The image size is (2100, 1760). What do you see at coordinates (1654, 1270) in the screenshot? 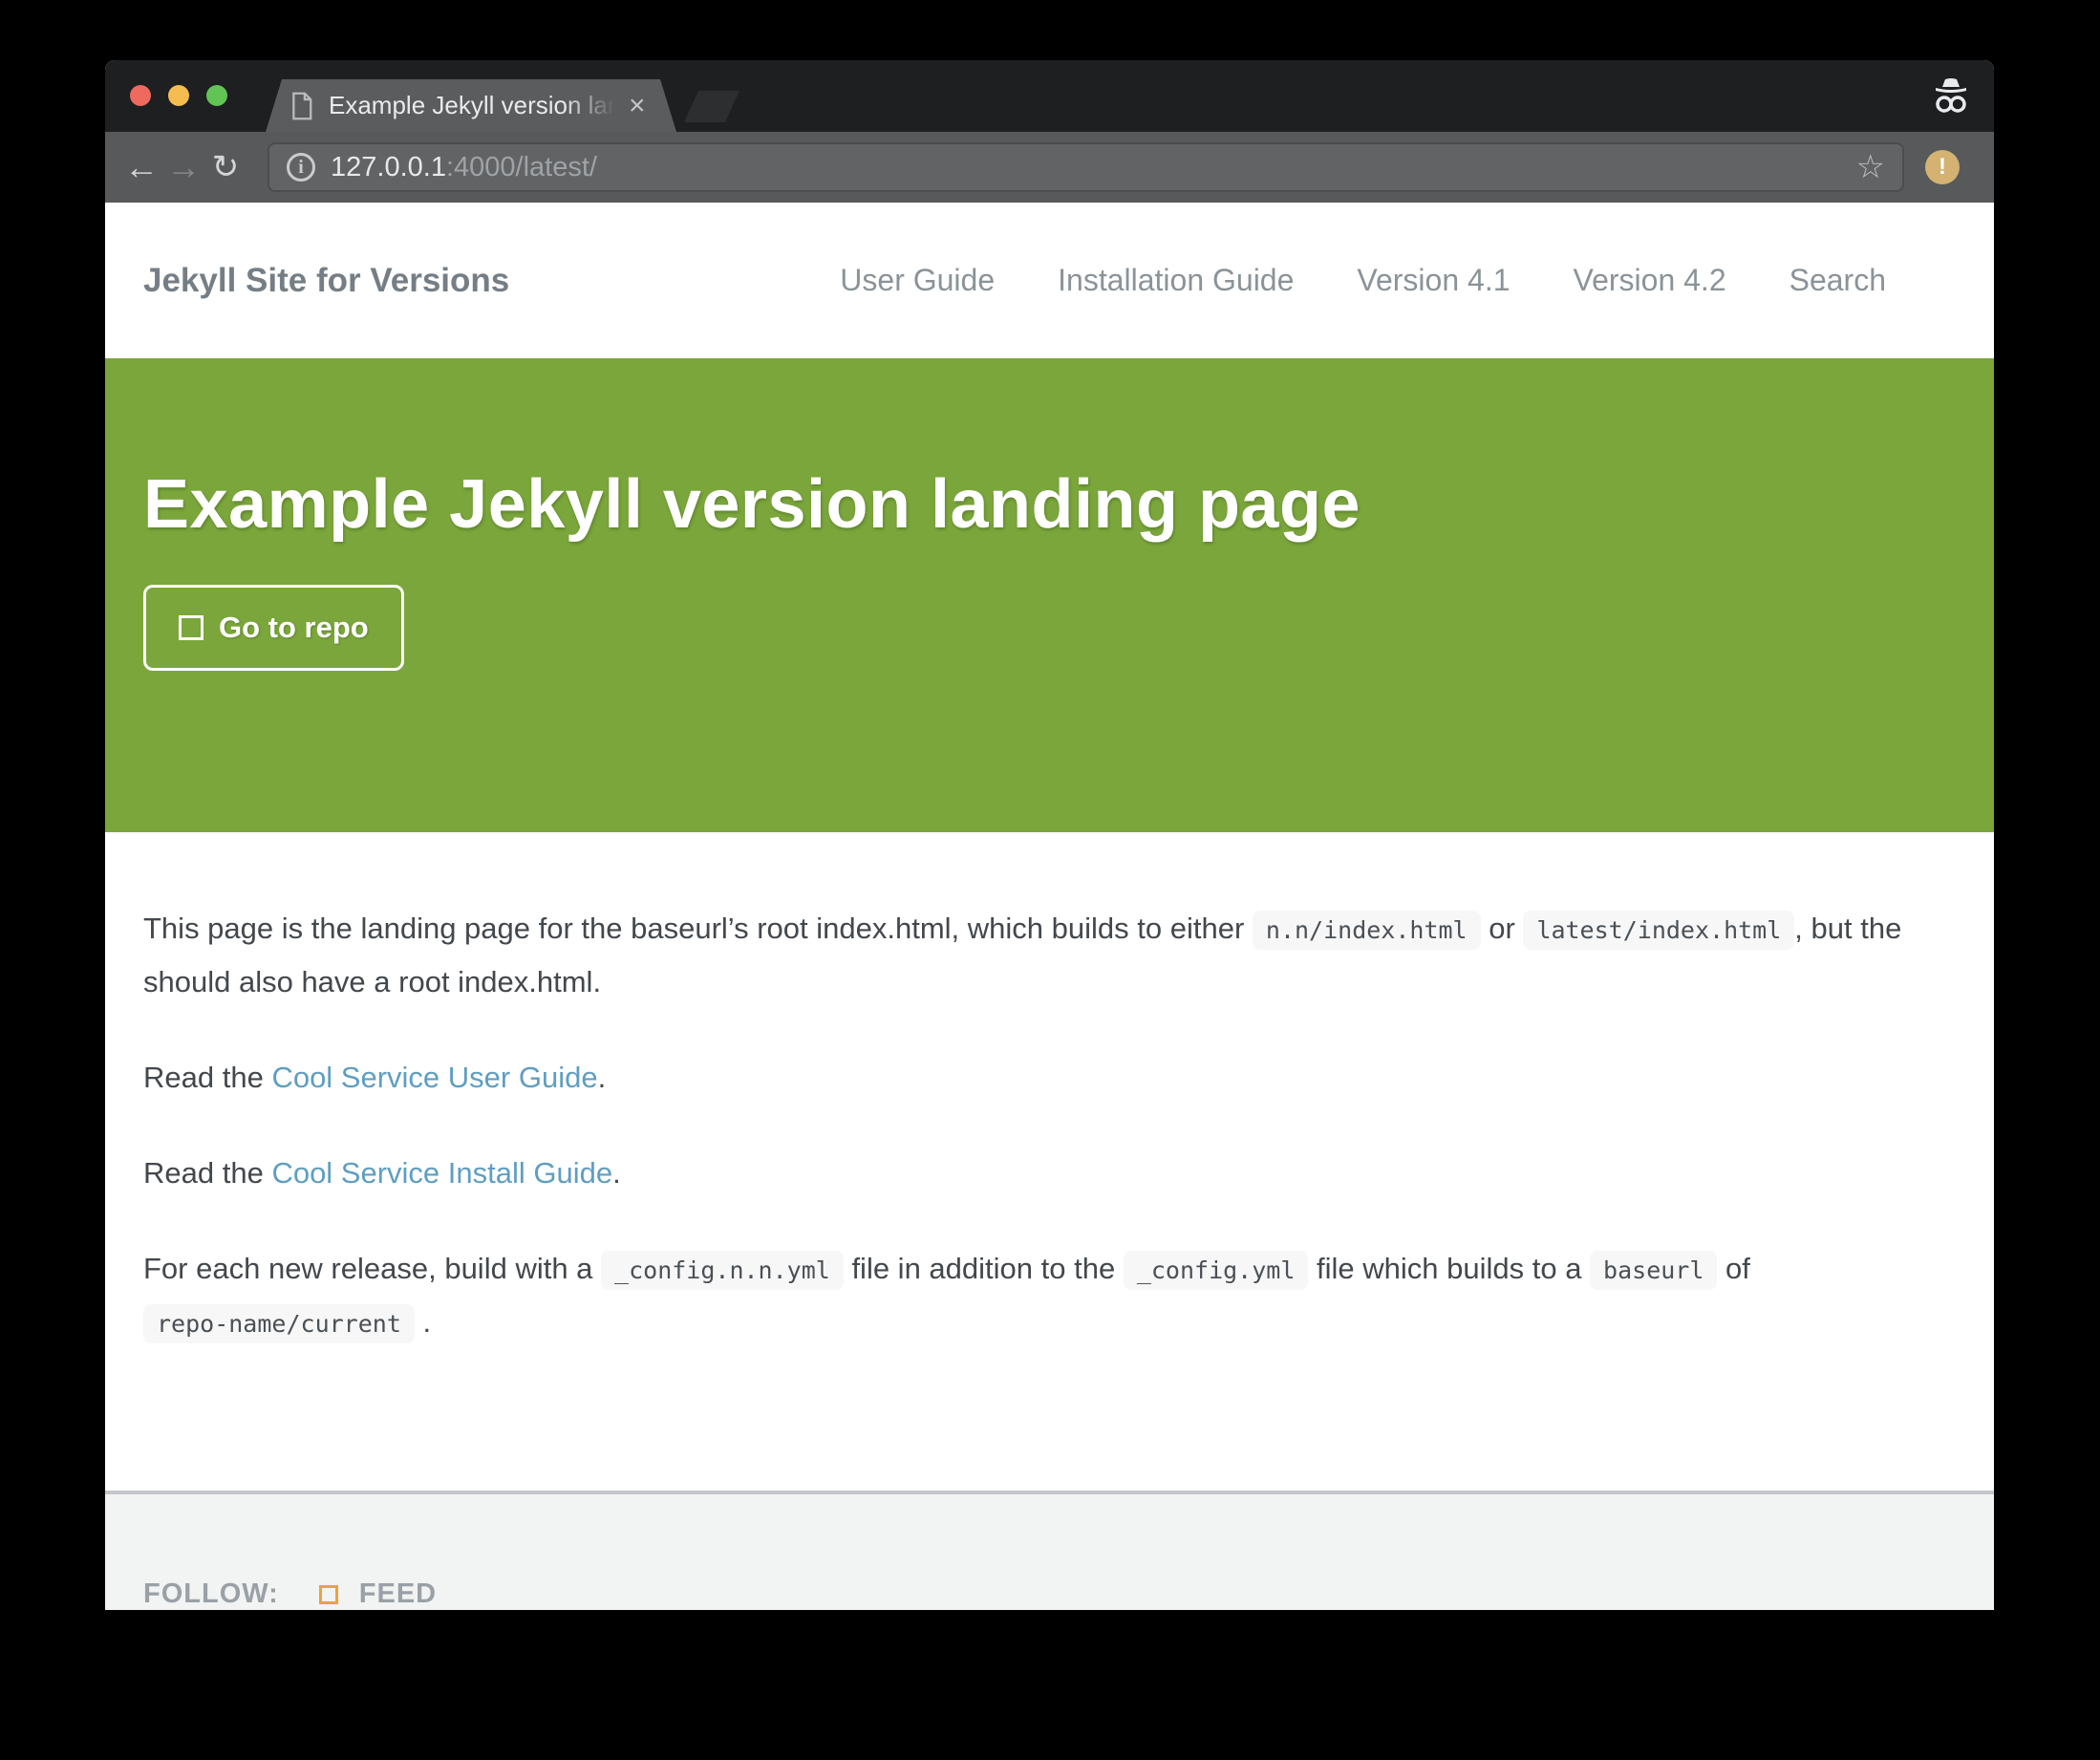
I see `inline-code: baseurl` at bounding box center [1654, 1270].